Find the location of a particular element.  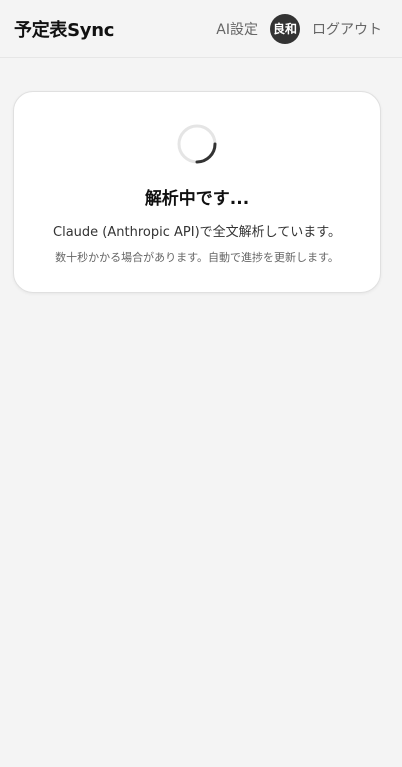

header-actions: AI設定 良和 ログアウト is located at coordinates (299, 28).